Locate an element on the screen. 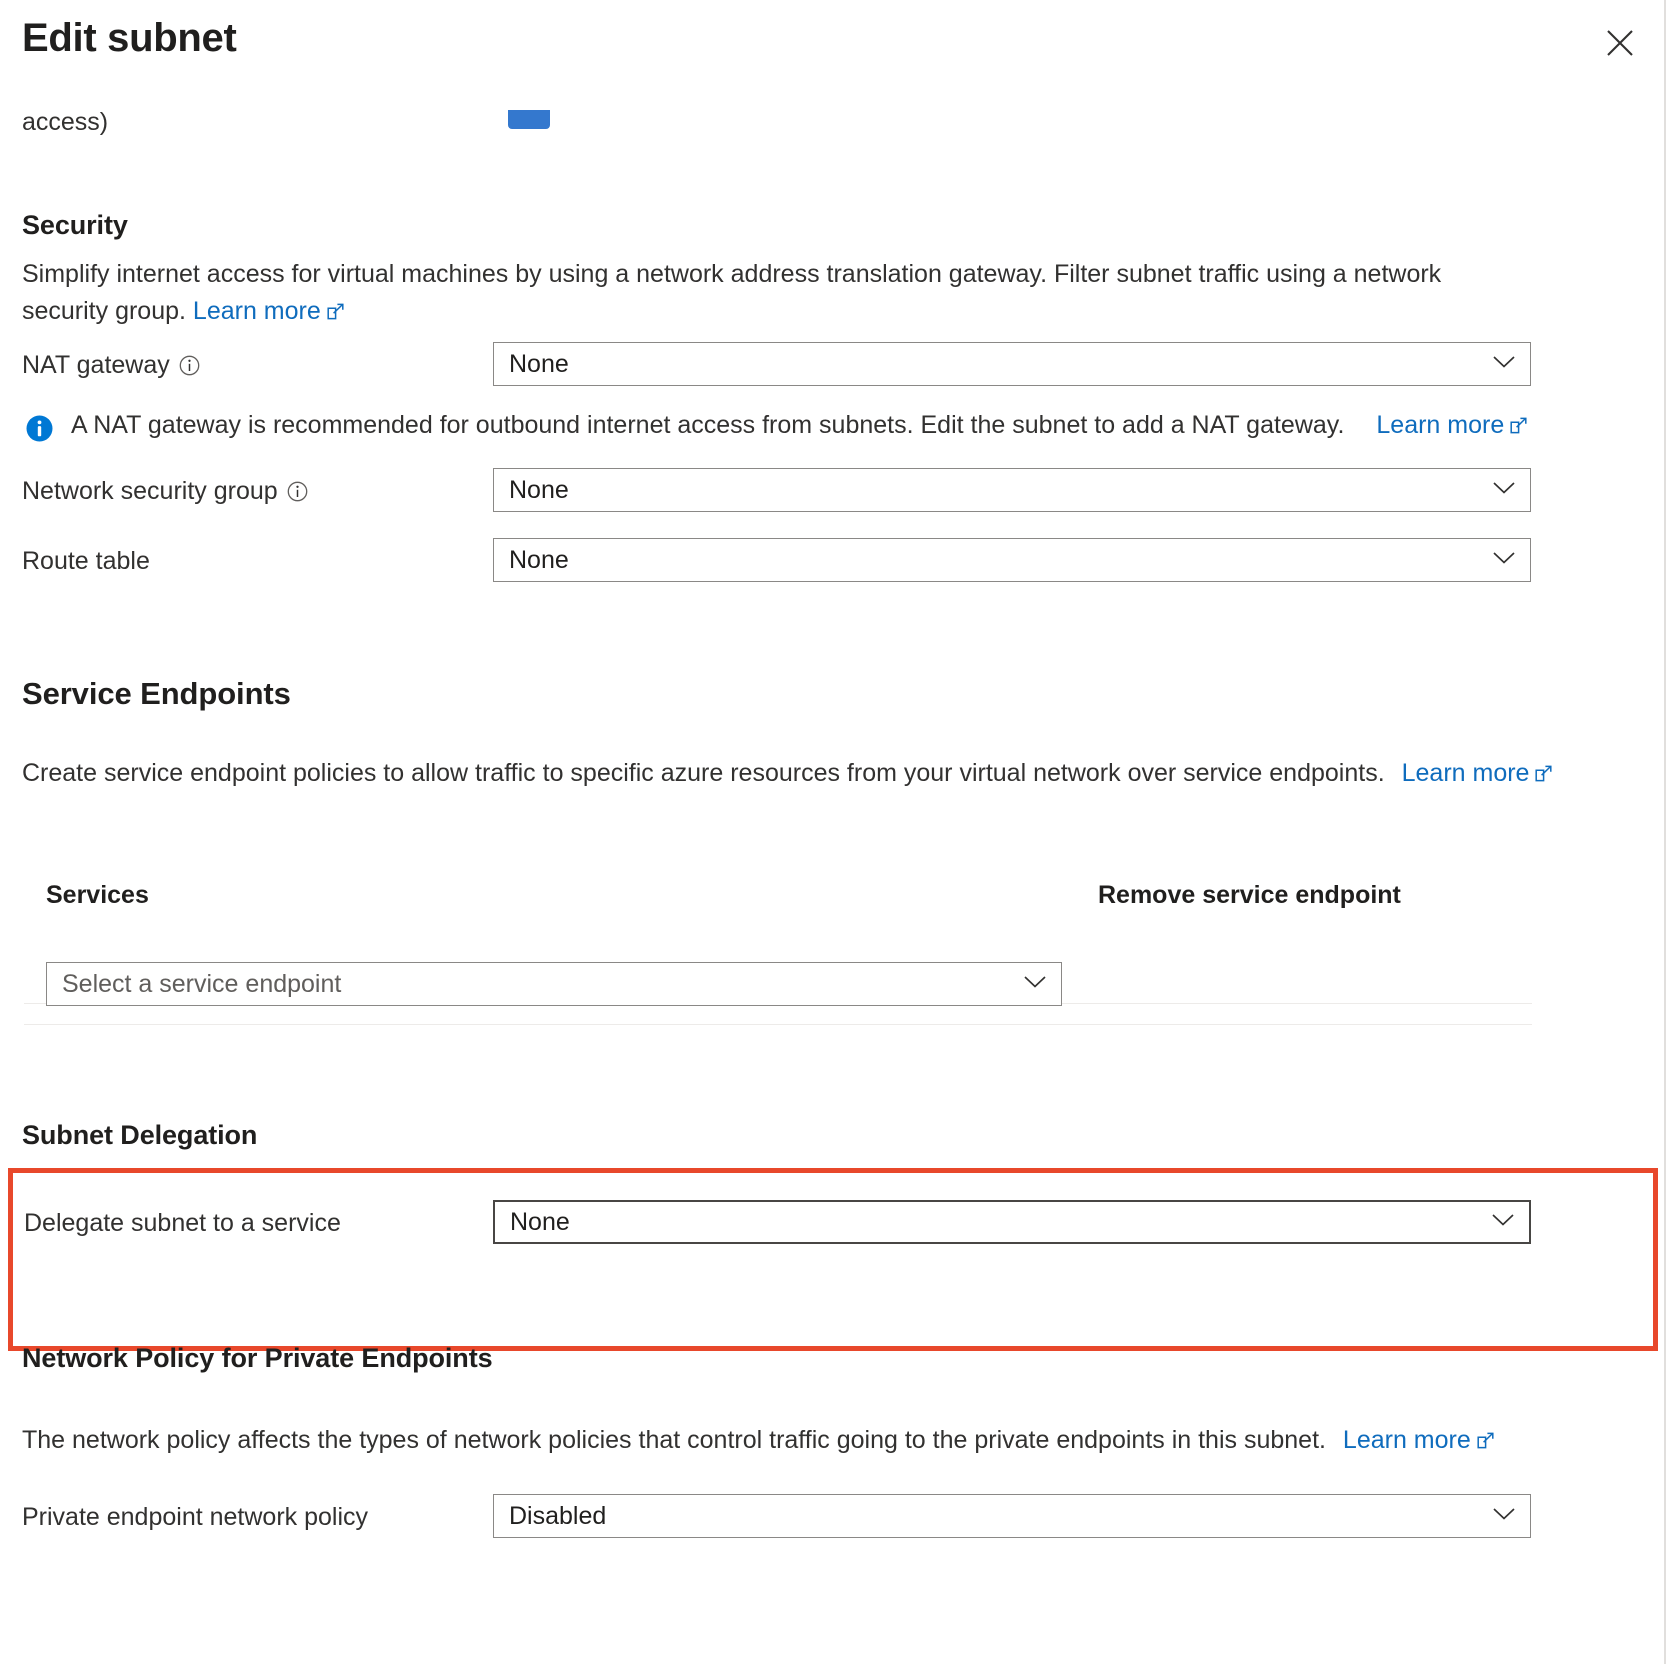 The image size is (1666, 1664). route-table-label: Route table is located at coordinates (86, 561).